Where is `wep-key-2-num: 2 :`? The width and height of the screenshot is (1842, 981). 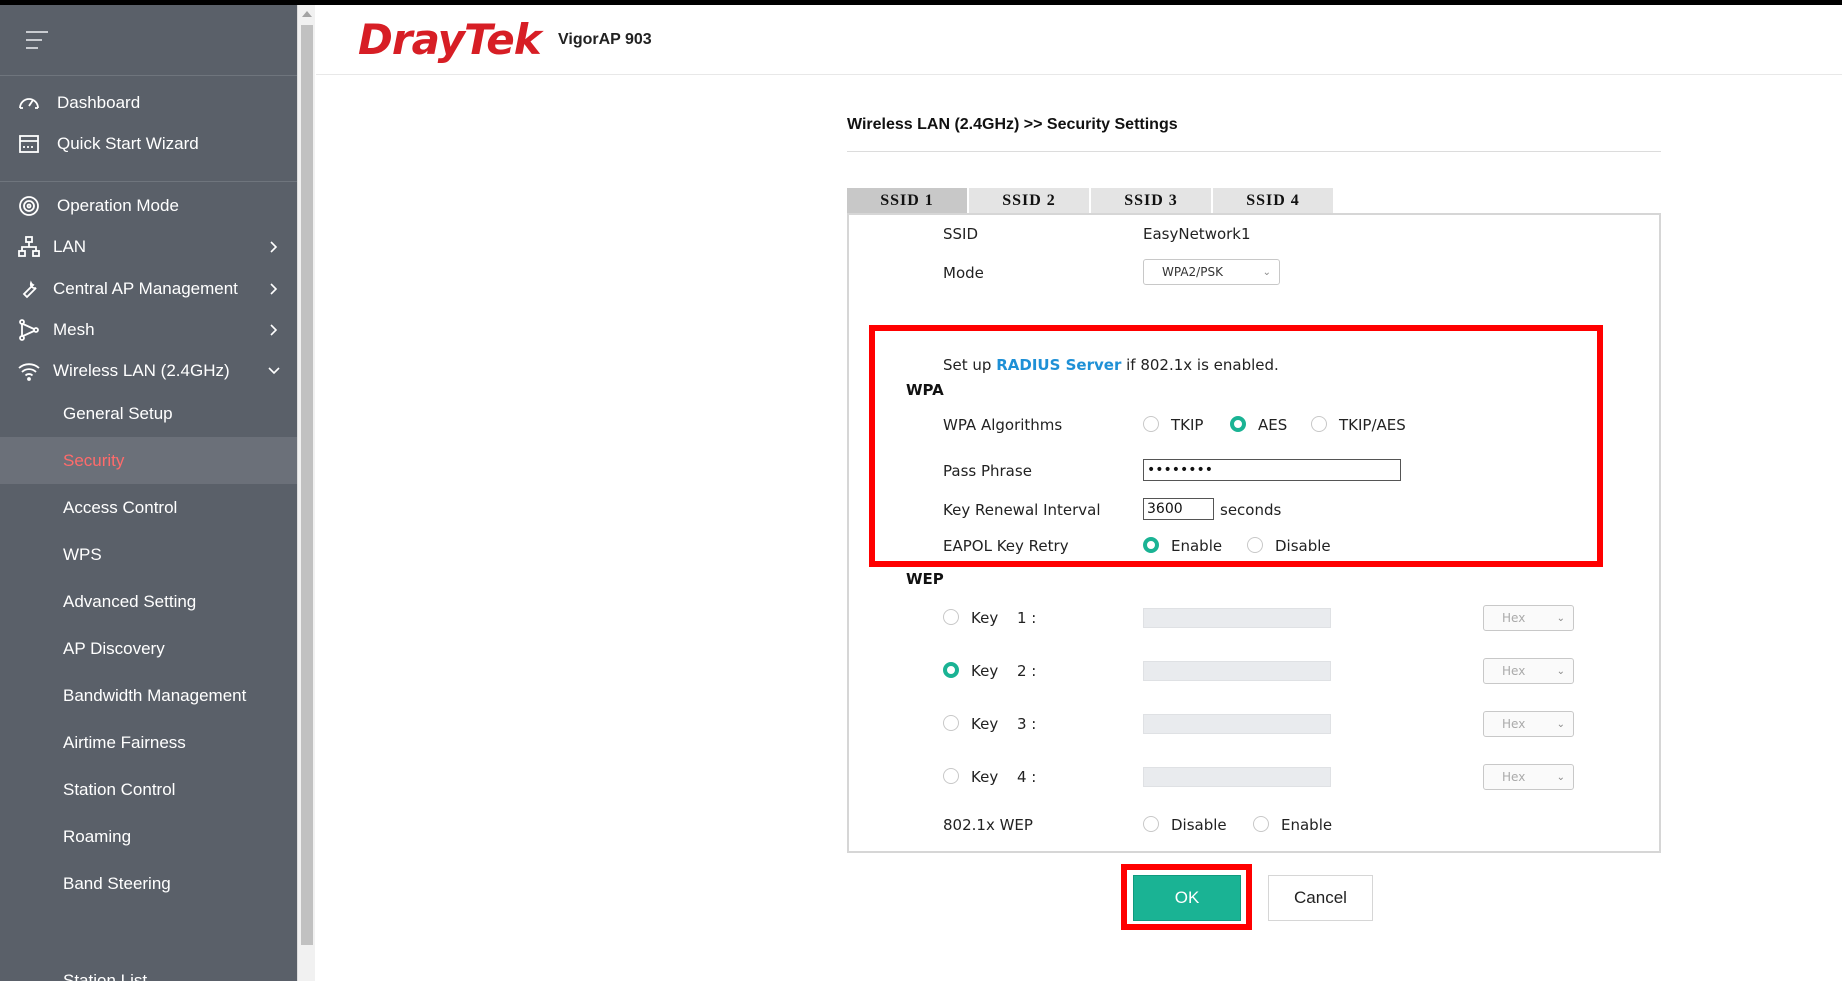 wep-key-2-num: 2 : is located at coordinates (1027, 671).